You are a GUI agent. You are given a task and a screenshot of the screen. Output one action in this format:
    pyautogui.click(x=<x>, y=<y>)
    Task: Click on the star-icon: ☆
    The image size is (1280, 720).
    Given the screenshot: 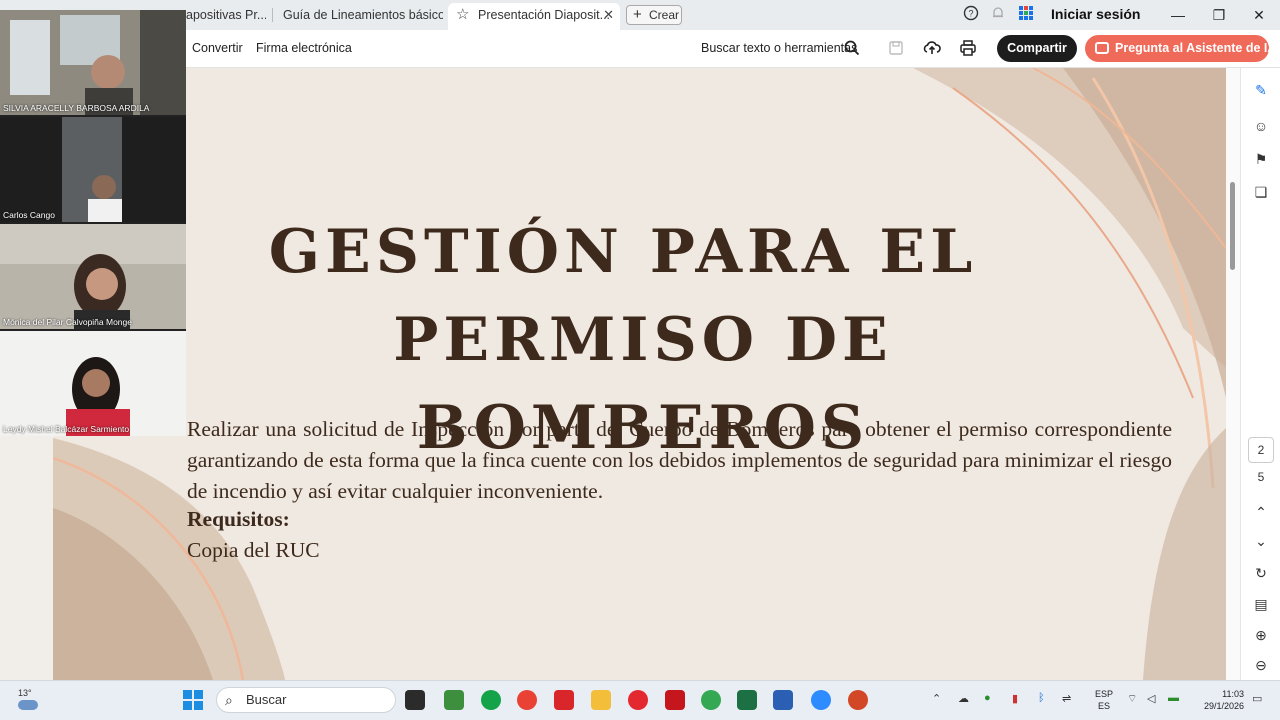 What is the action you would take?
    pyautogui.click(x=462, y=15)
    